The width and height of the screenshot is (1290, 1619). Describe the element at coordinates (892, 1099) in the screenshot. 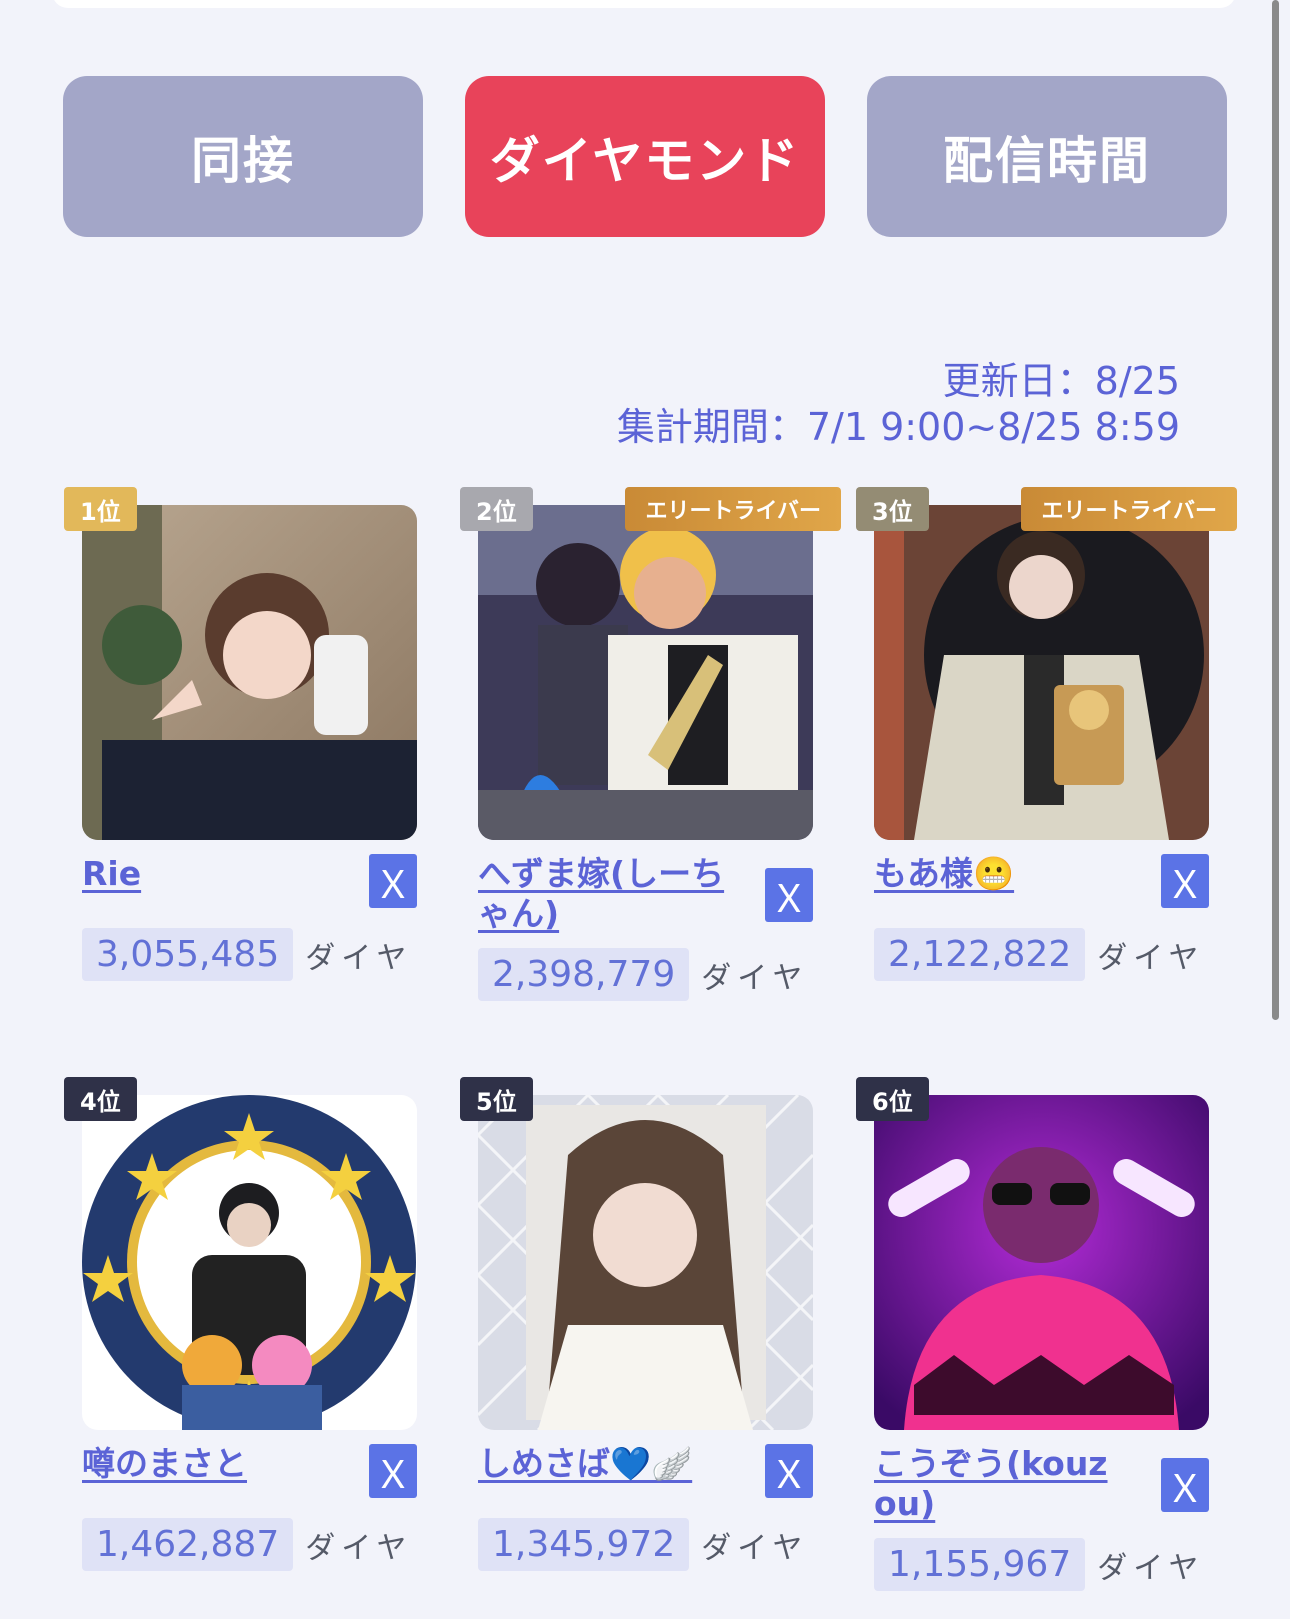

I see `rank-badge: 6位` at that location.